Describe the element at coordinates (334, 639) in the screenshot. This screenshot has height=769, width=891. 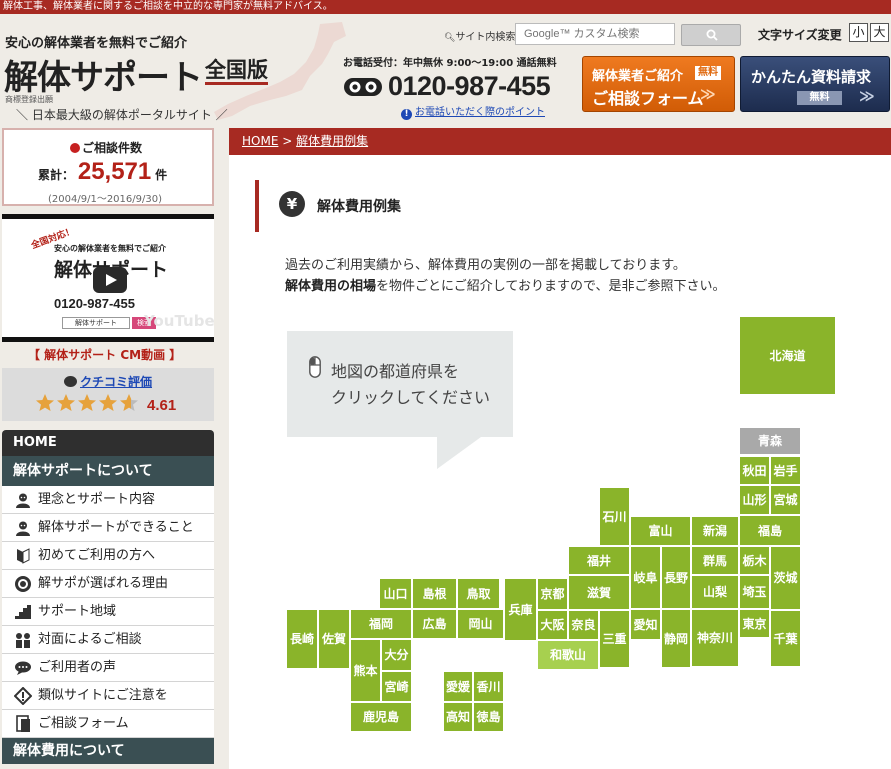
I see `prefecture-saga: 佐賀` at that location.